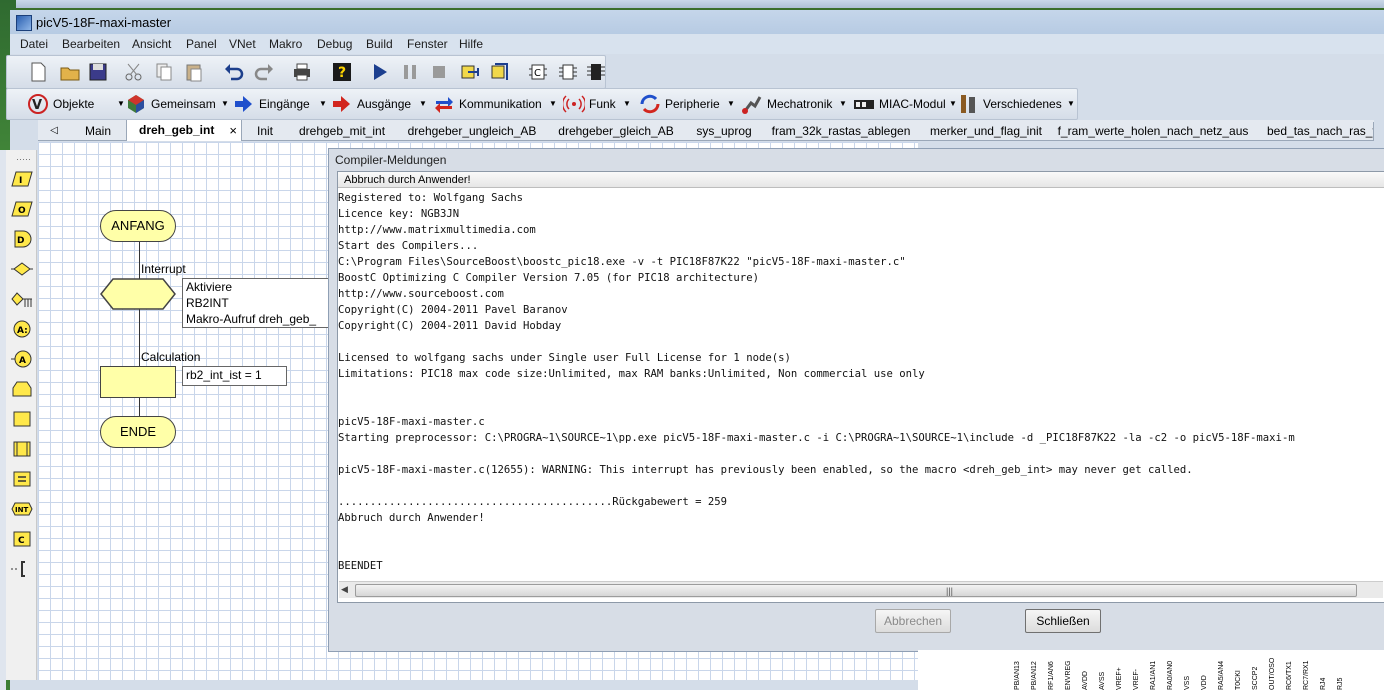 This screenshot has height=690, width=1384. Describe the element at coordinates (302, 72) in the screenshot. I see `print-icon` at that location.